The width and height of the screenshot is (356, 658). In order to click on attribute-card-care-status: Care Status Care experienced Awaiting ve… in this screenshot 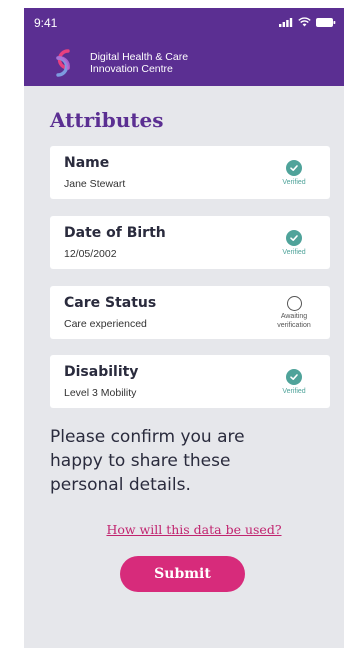, I will do `click(190, 312)`.